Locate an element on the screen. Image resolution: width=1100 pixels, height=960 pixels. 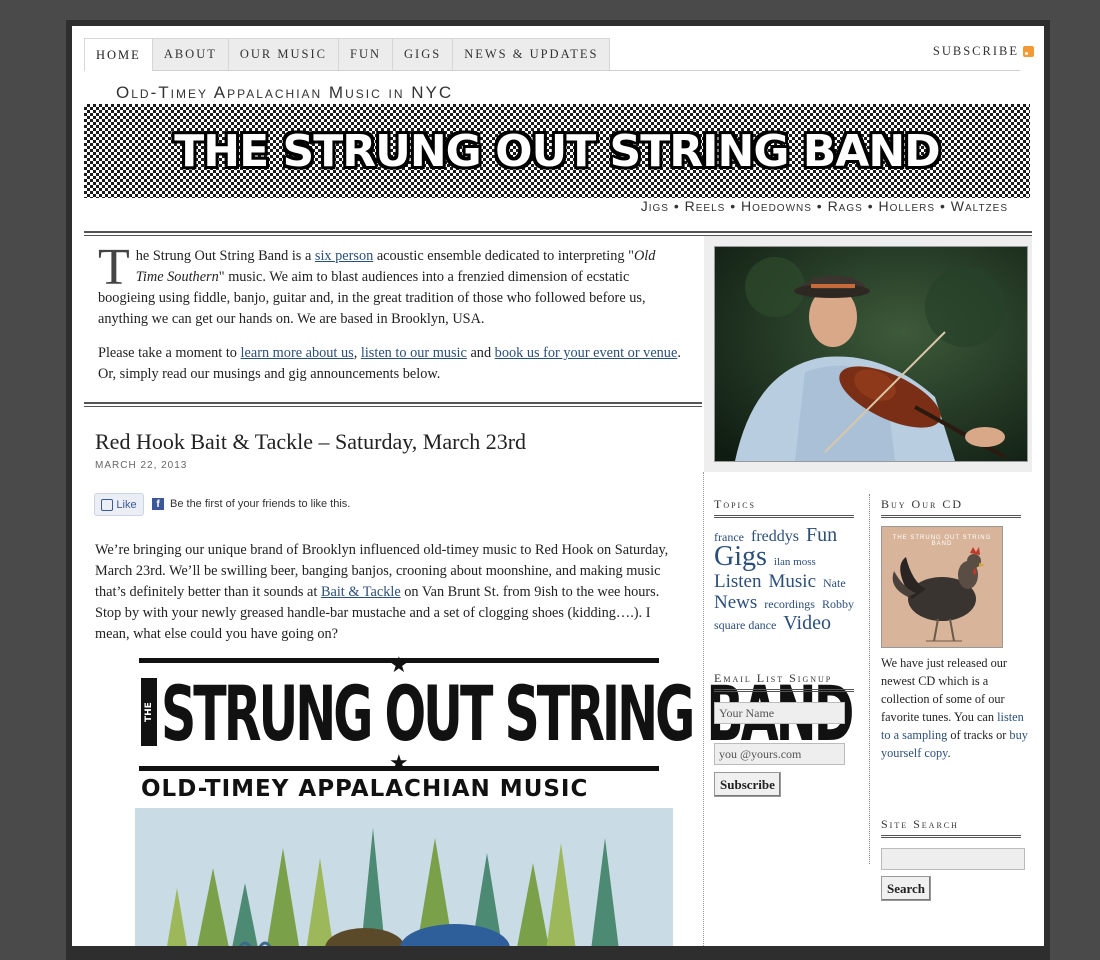
sidebar-column-divider is located at coordinates (869, 679).